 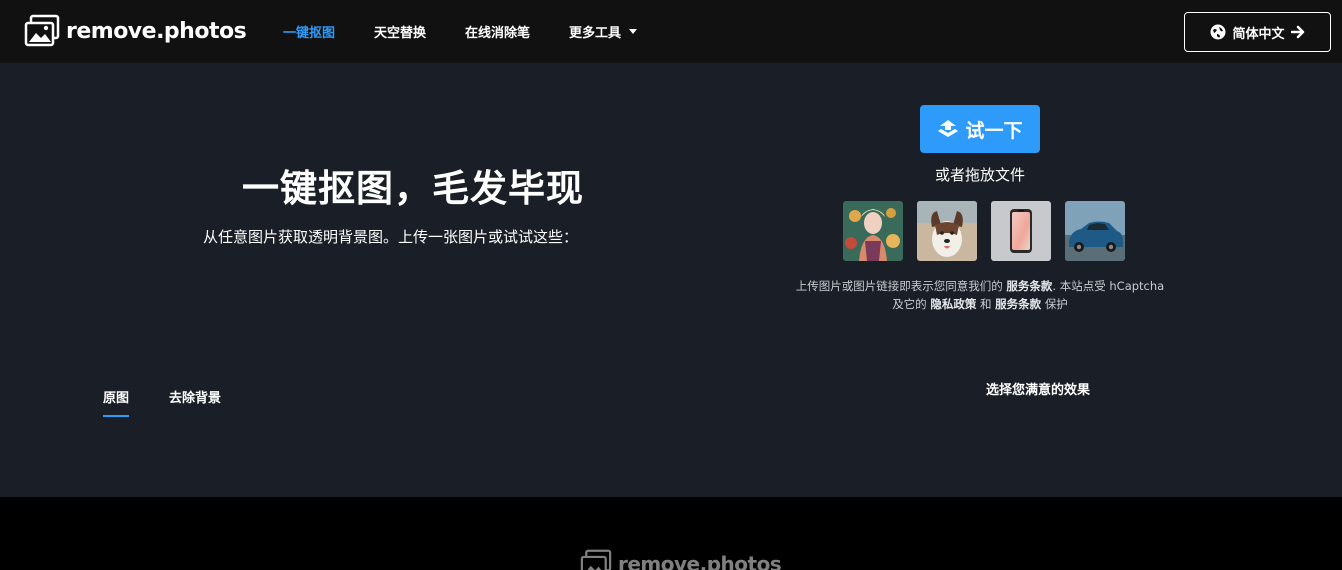 What do you see at coordinates (1108, 286) in the screenshot?
I see `legal-text: . 本站点受 hCaptcha` at bounding box center [1108, 286].